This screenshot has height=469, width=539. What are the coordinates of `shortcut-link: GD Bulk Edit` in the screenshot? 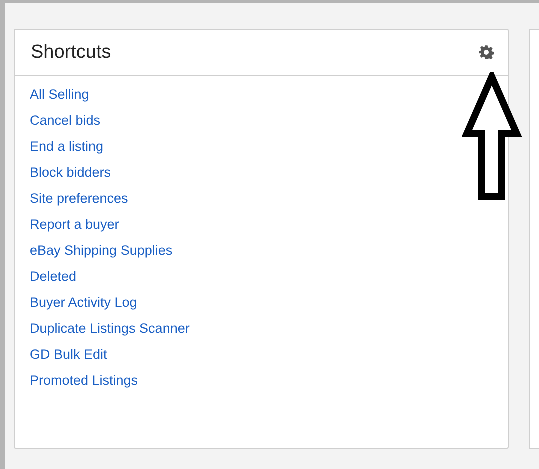 It's located at (69, 355).